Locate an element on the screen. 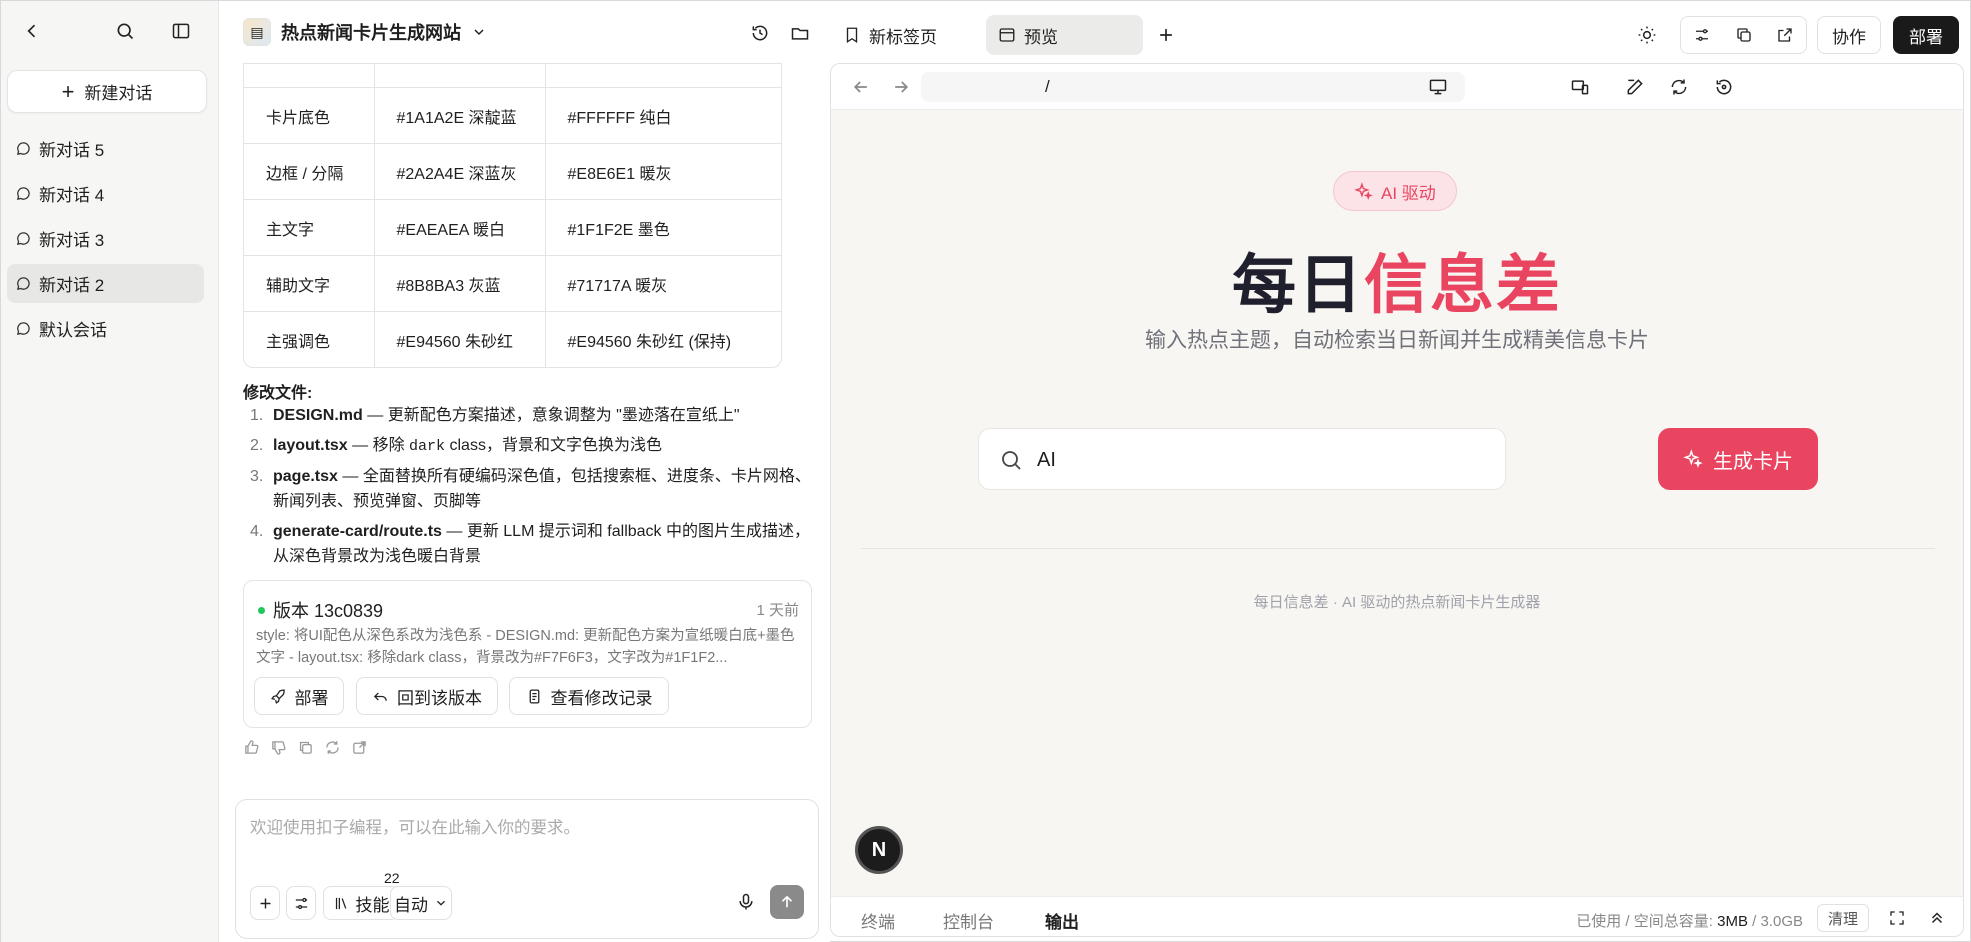 This screenshot has width=1971, height=942. document-icon is located at coordinates (534, 696).